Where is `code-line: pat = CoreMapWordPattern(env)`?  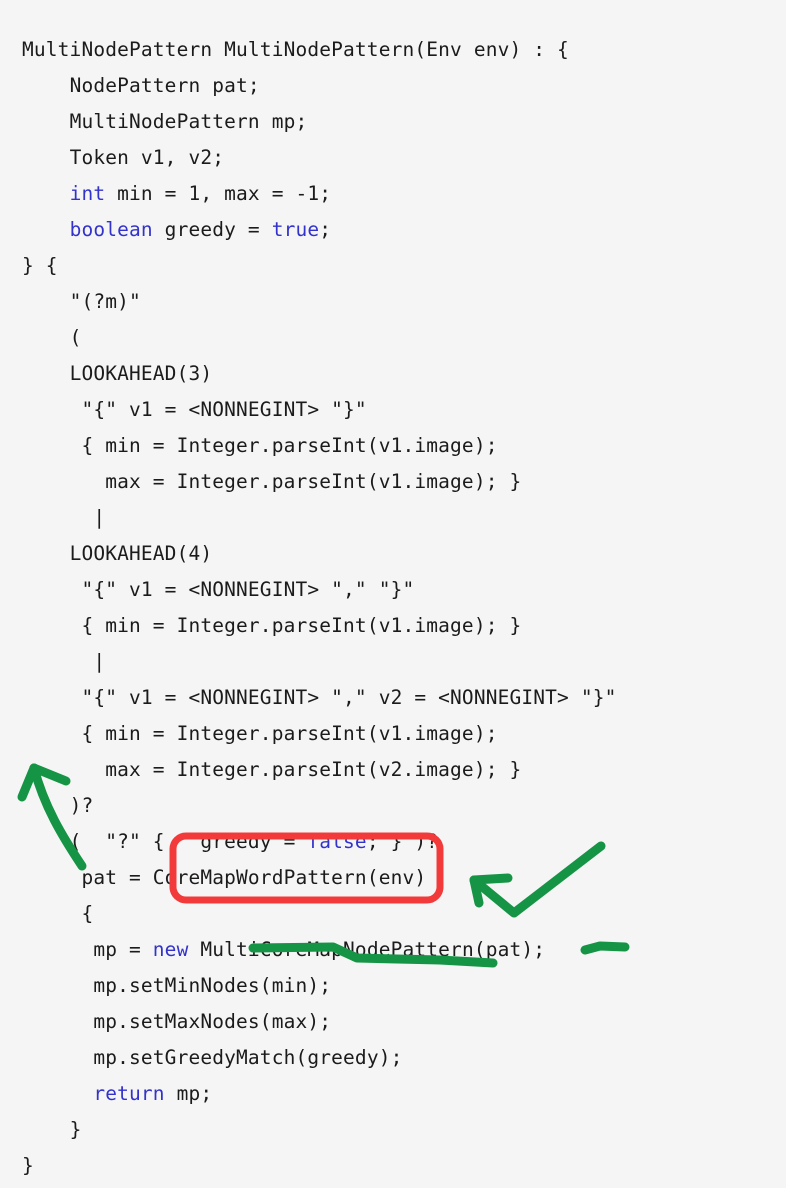 code-line: pat = CoreMapWordPattern(env) is located at coordinates (402, 878).